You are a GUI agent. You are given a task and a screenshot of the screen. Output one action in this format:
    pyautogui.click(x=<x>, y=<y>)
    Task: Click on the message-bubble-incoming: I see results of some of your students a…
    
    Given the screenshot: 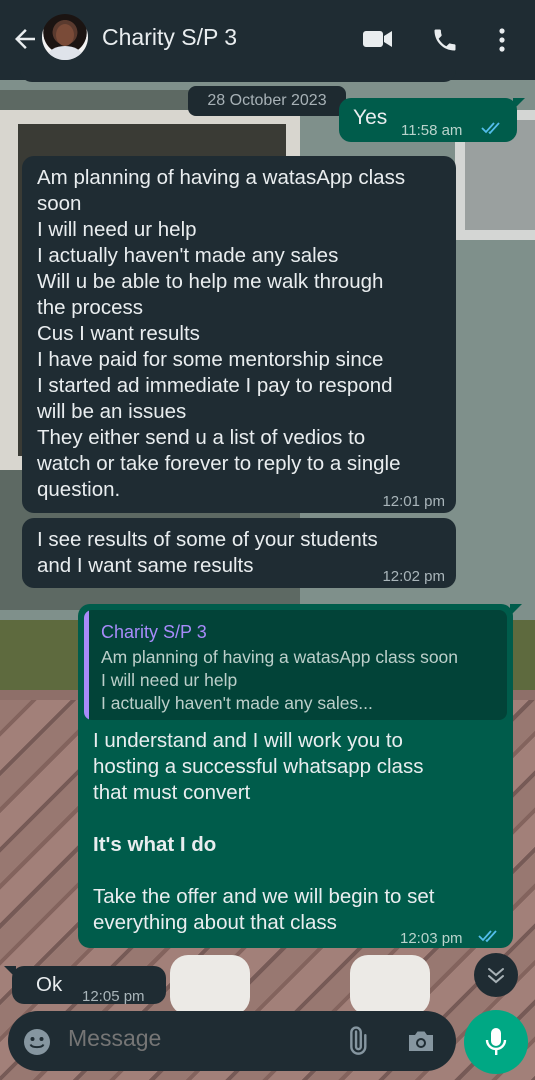 What is the action you would take?
    pyautogui.click(x=239, y=553)
    